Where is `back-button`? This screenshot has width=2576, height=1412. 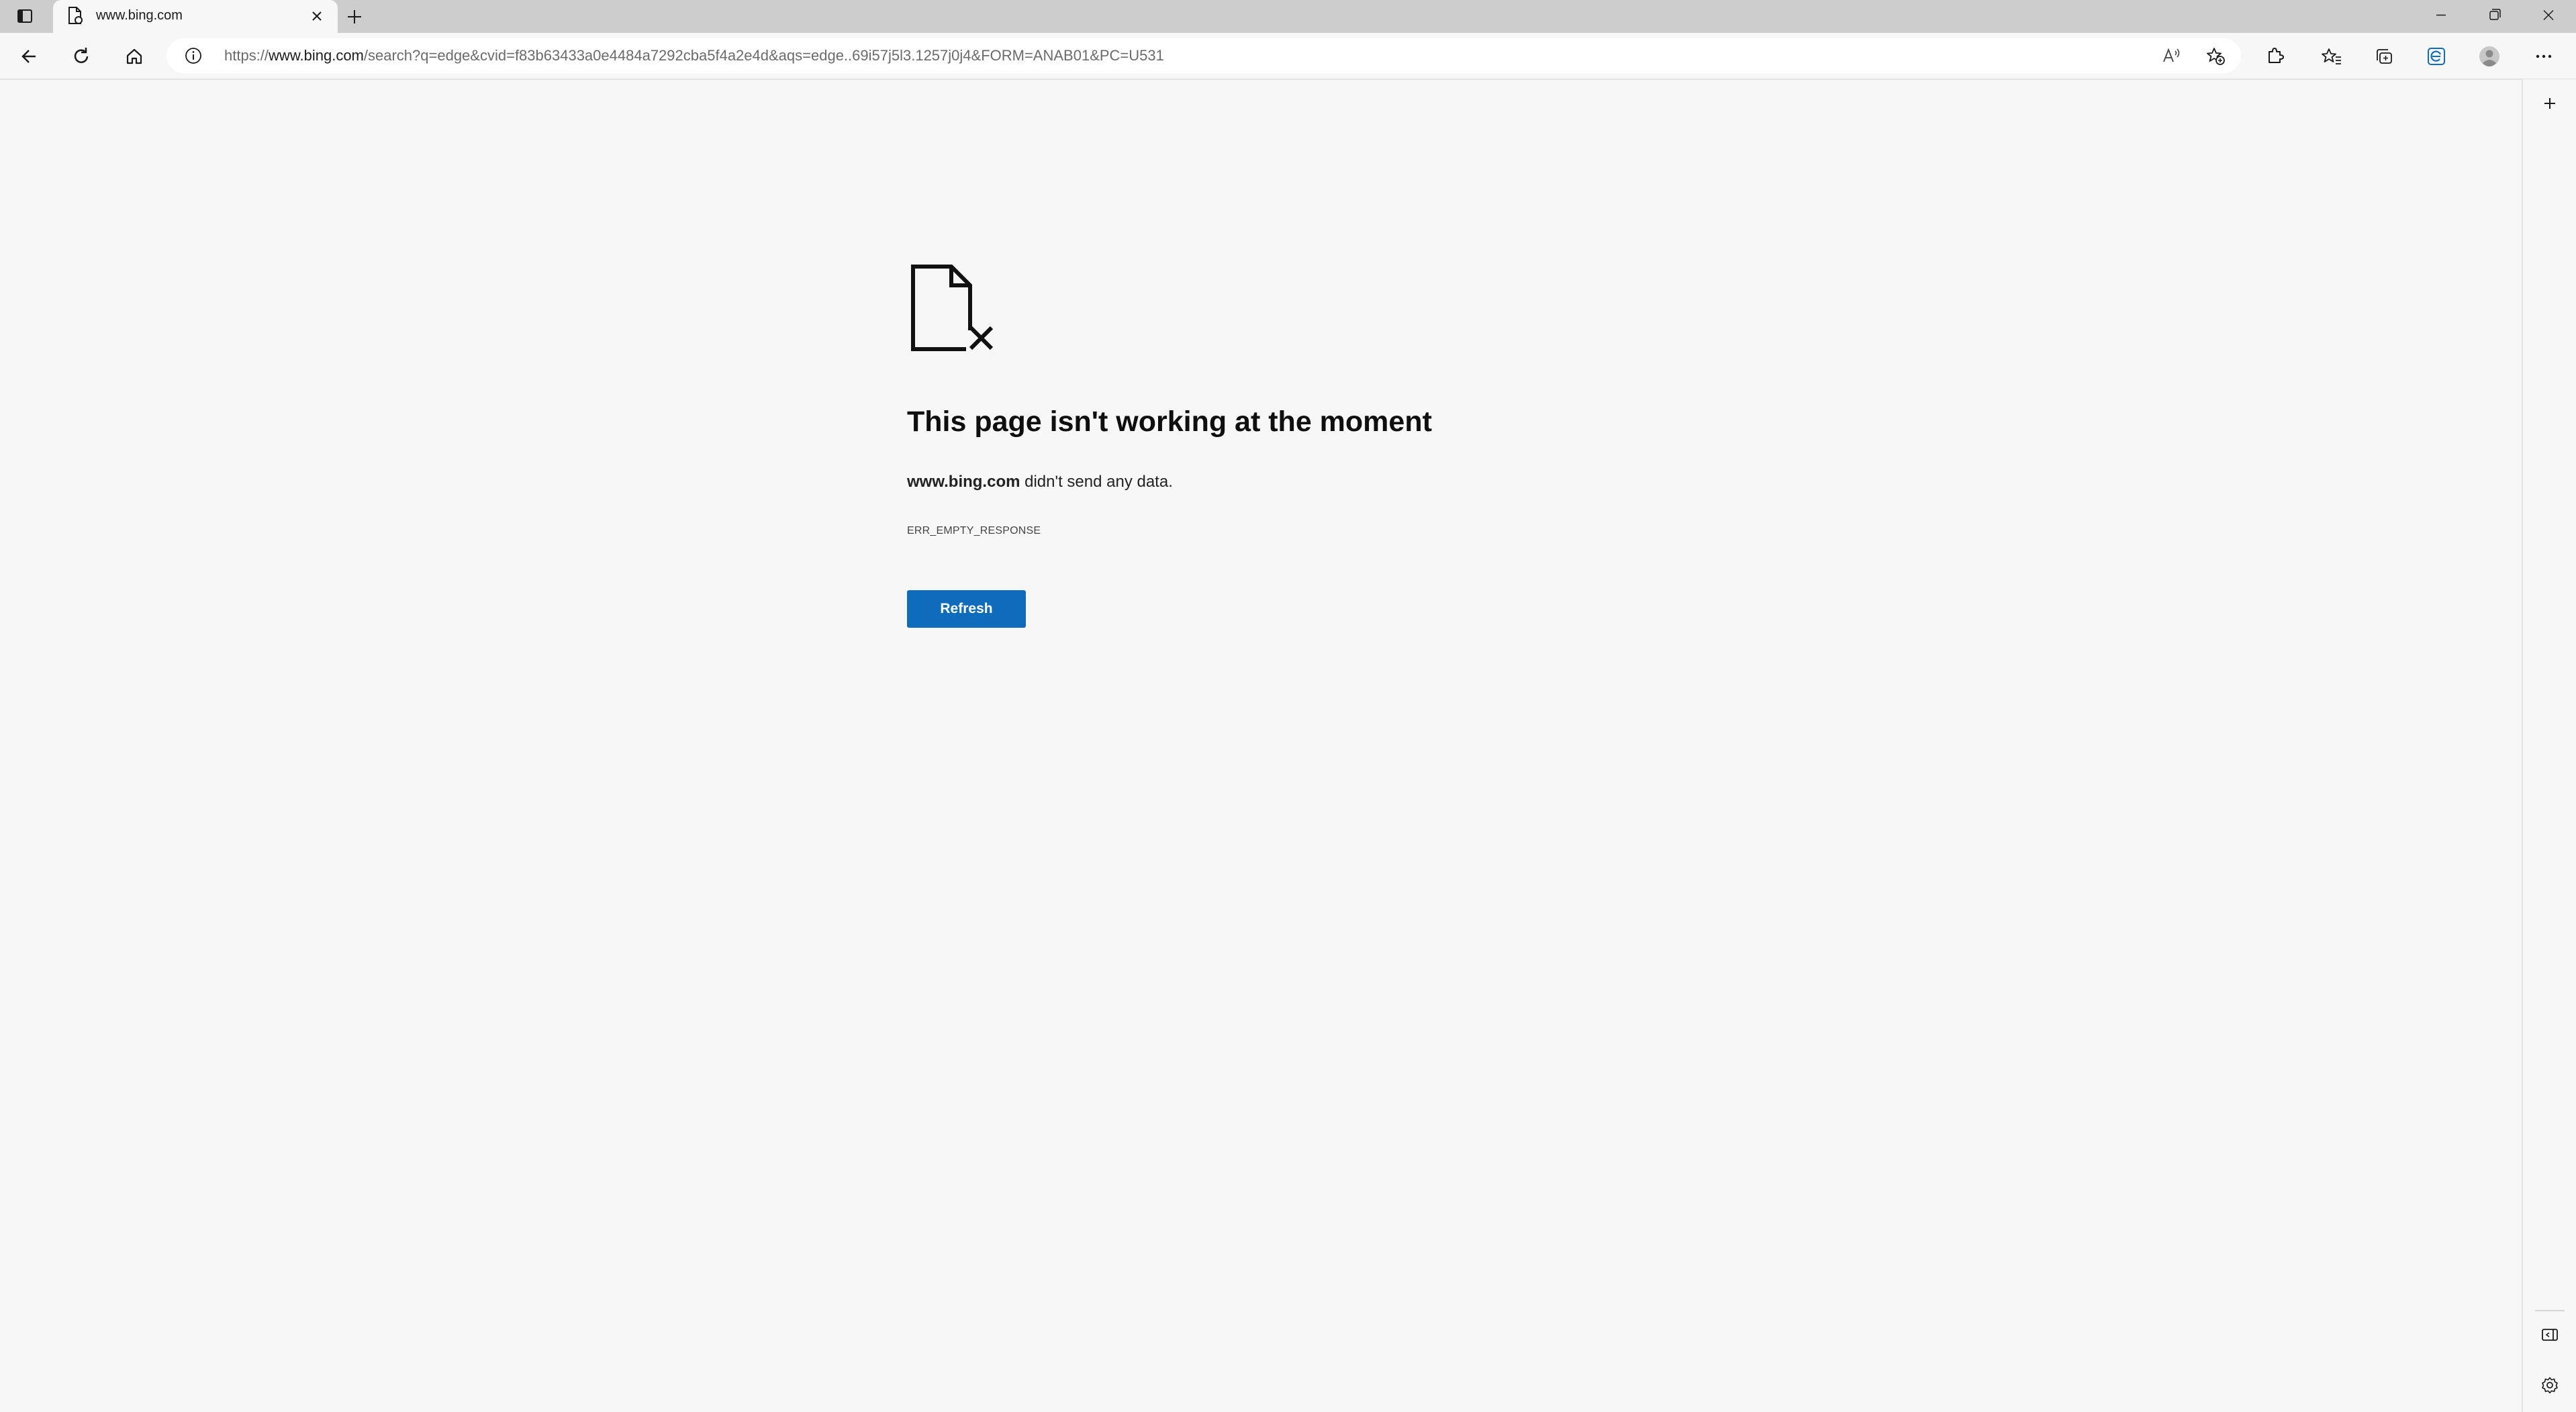 back-button is located at coordinates (29, 56).